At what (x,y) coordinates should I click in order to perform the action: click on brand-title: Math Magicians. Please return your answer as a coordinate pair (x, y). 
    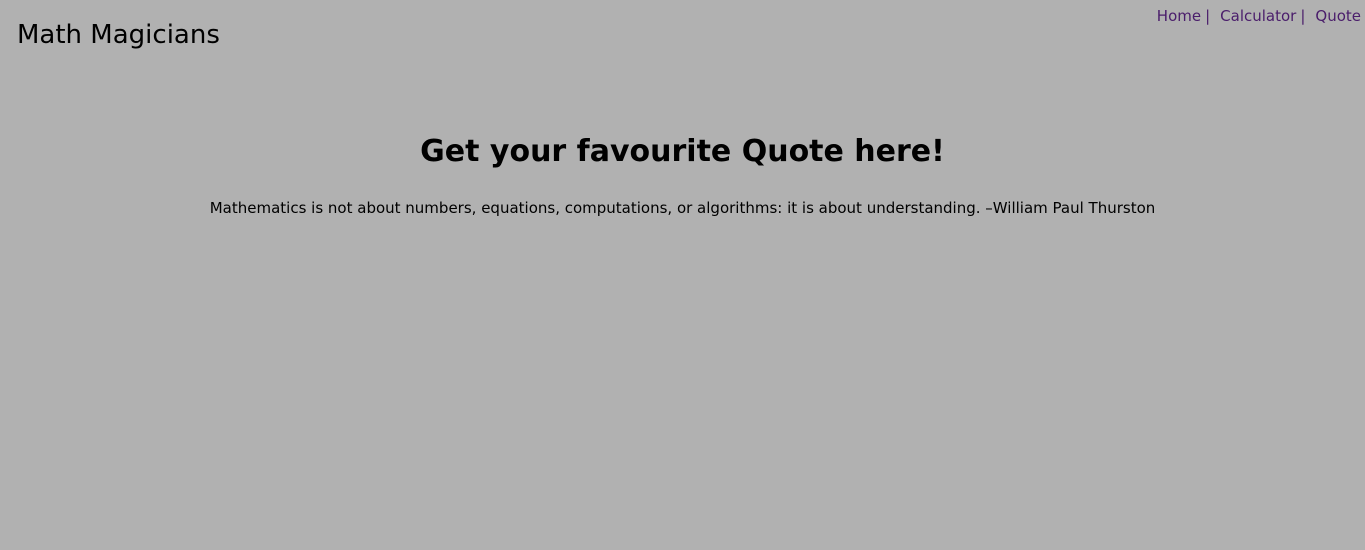
    Looking at the image, I should click on (118, 35).